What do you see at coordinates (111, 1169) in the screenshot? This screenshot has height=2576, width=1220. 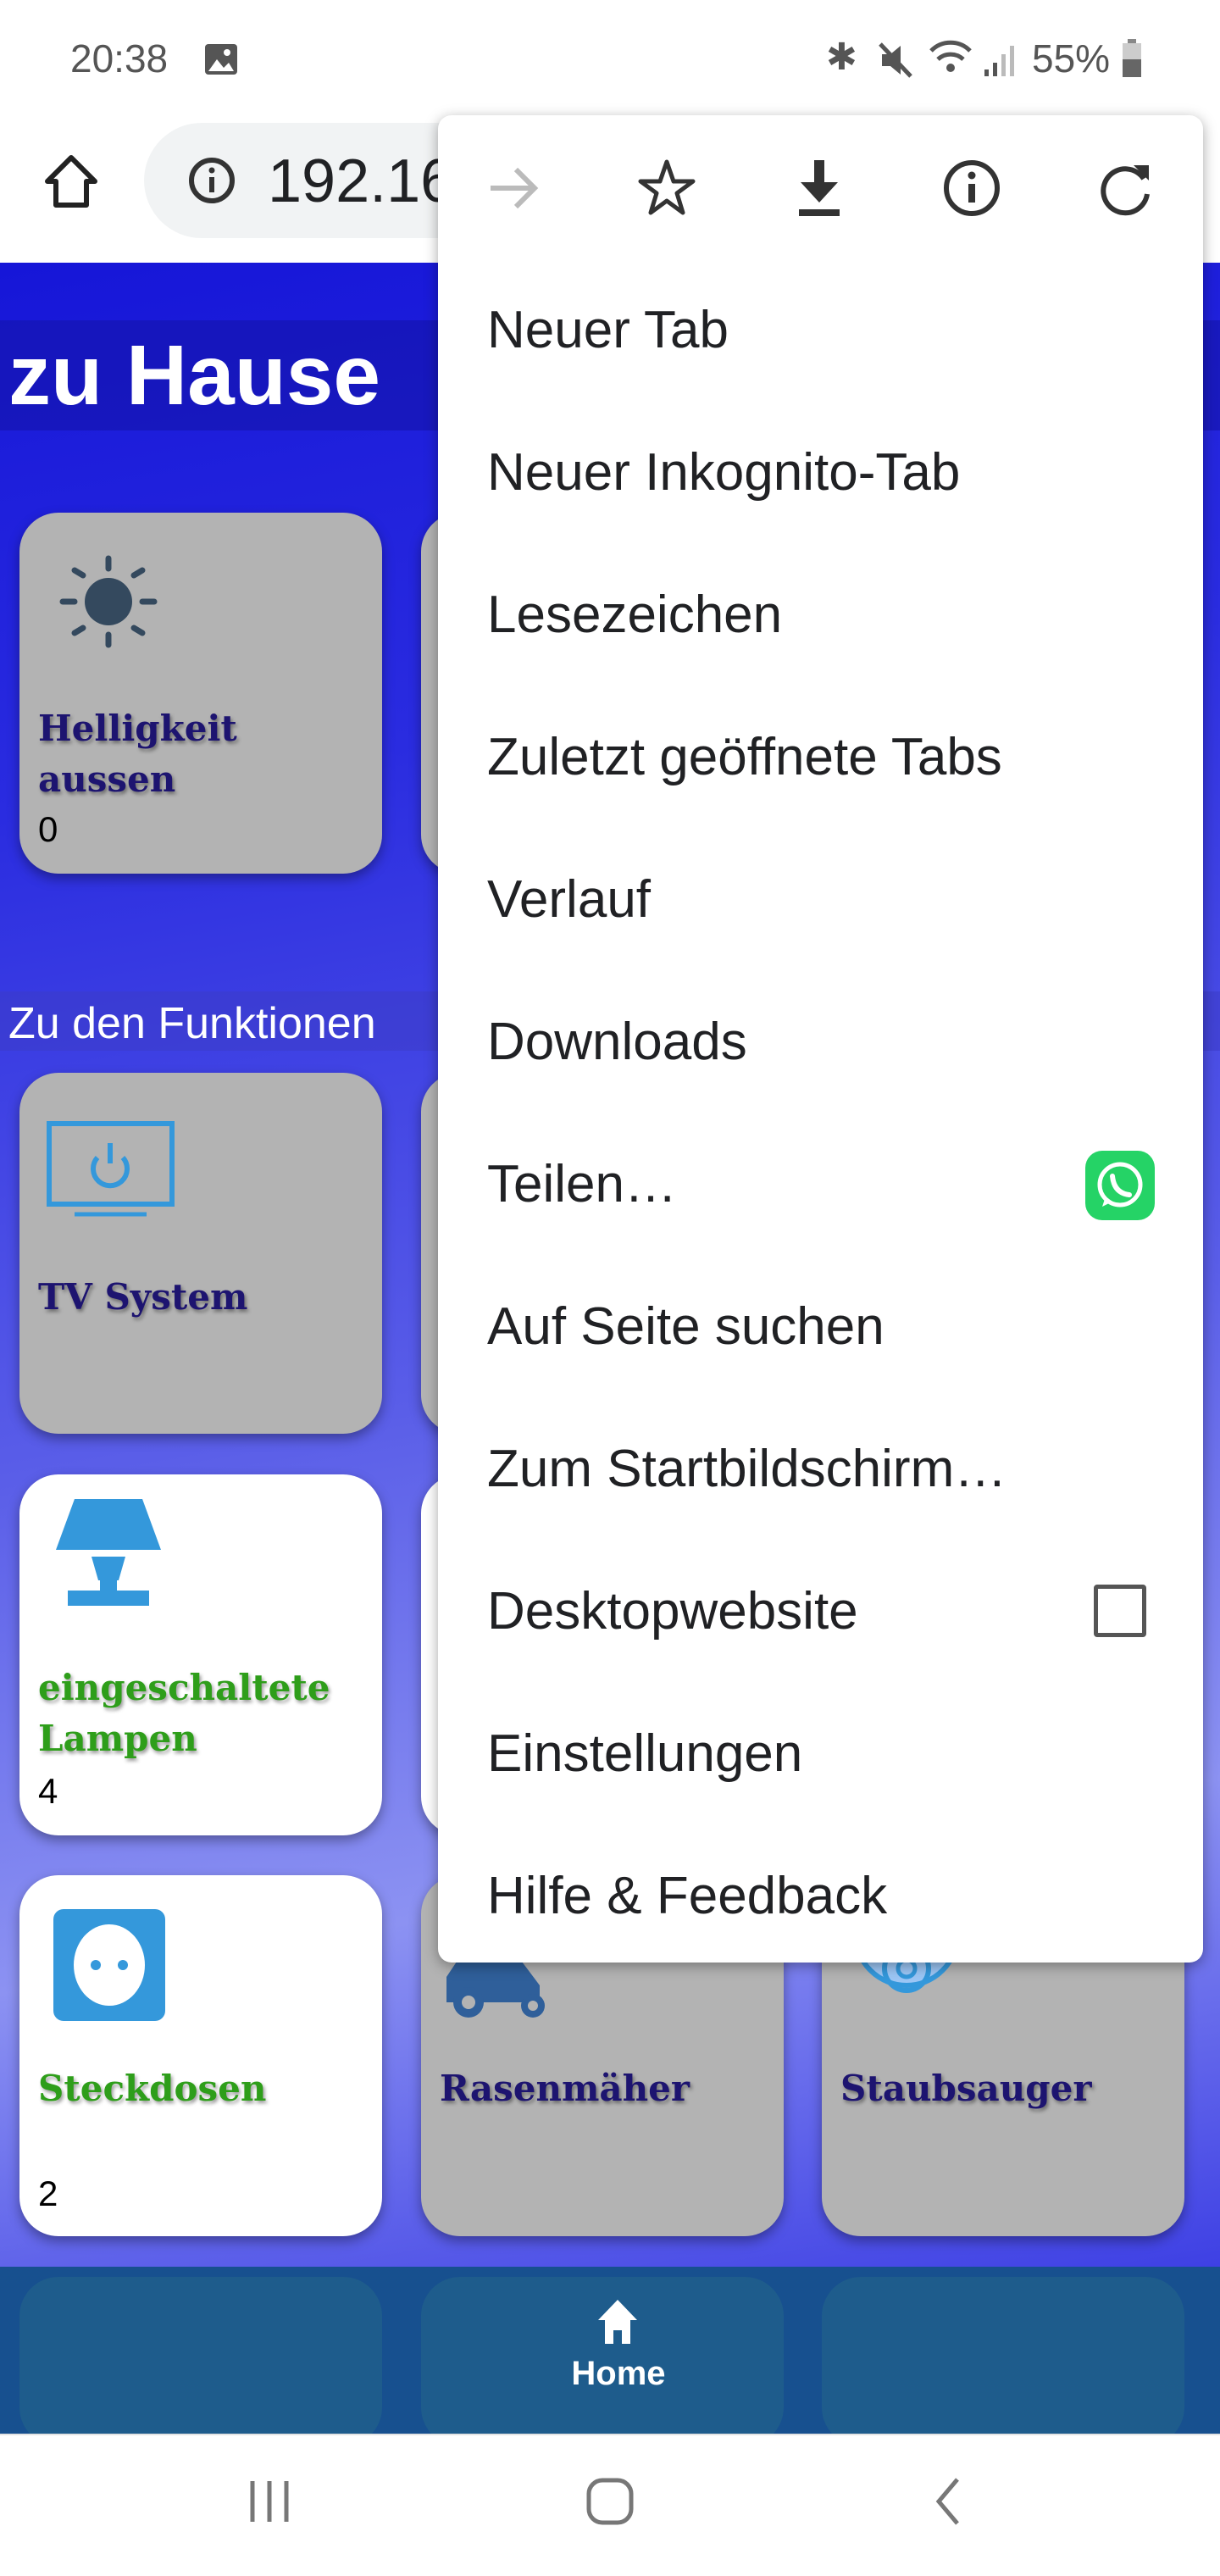 I see `tv-power-icon` at bounding box center [111, 1169].